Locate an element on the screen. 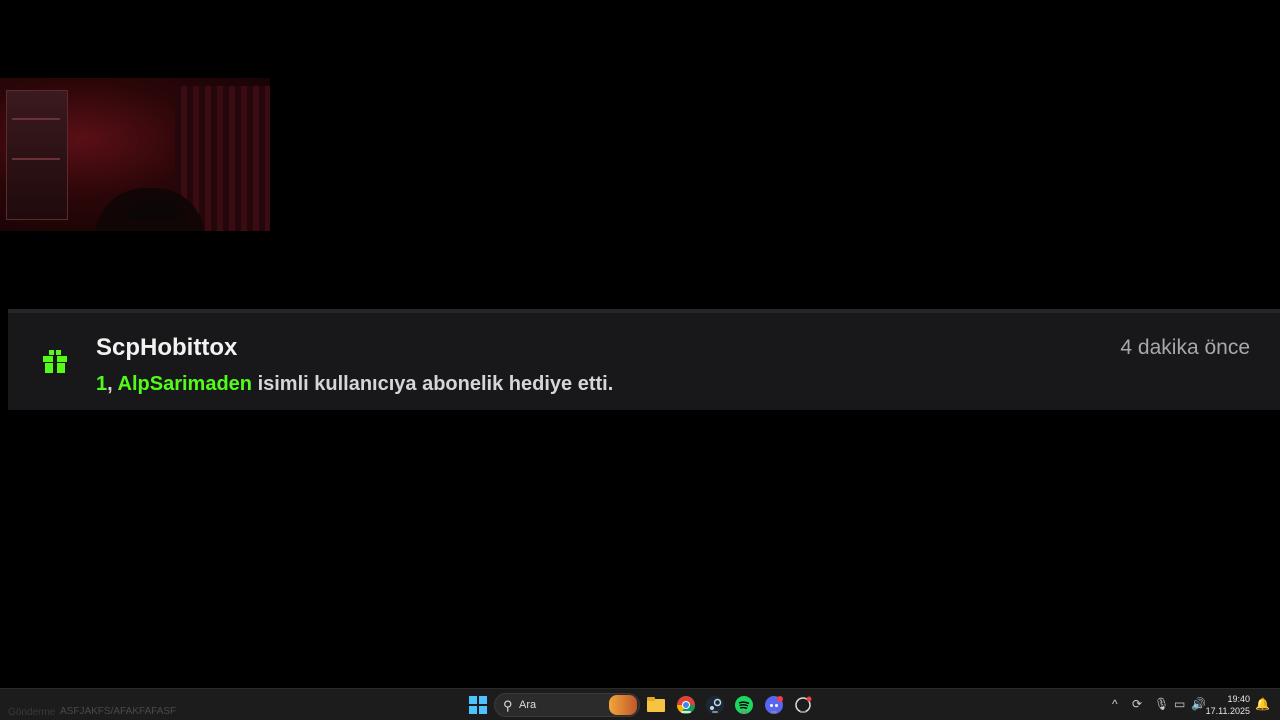  system-clock: 19:40 17.11.2025 is located at coordinates (1228, 705).